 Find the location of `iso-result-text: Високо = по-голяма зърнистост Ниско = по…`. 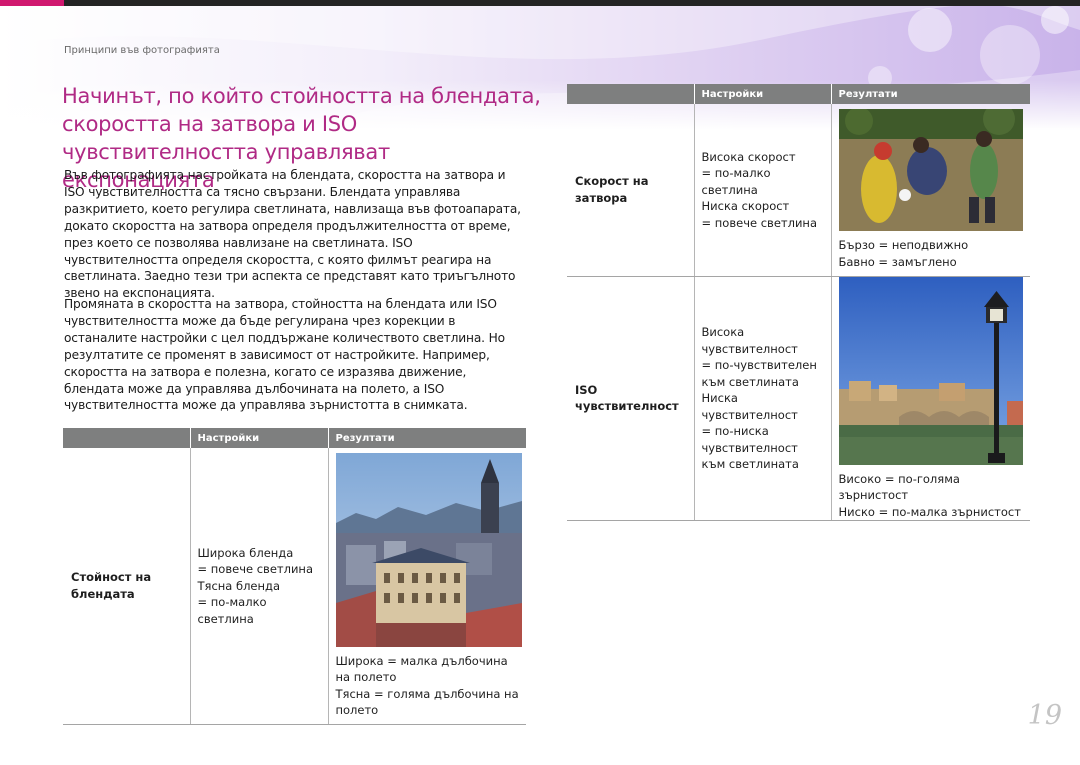

iso-result-text: Високо = по-голяма зърнистост Ниско = по… is located at coordinates (929, 495).